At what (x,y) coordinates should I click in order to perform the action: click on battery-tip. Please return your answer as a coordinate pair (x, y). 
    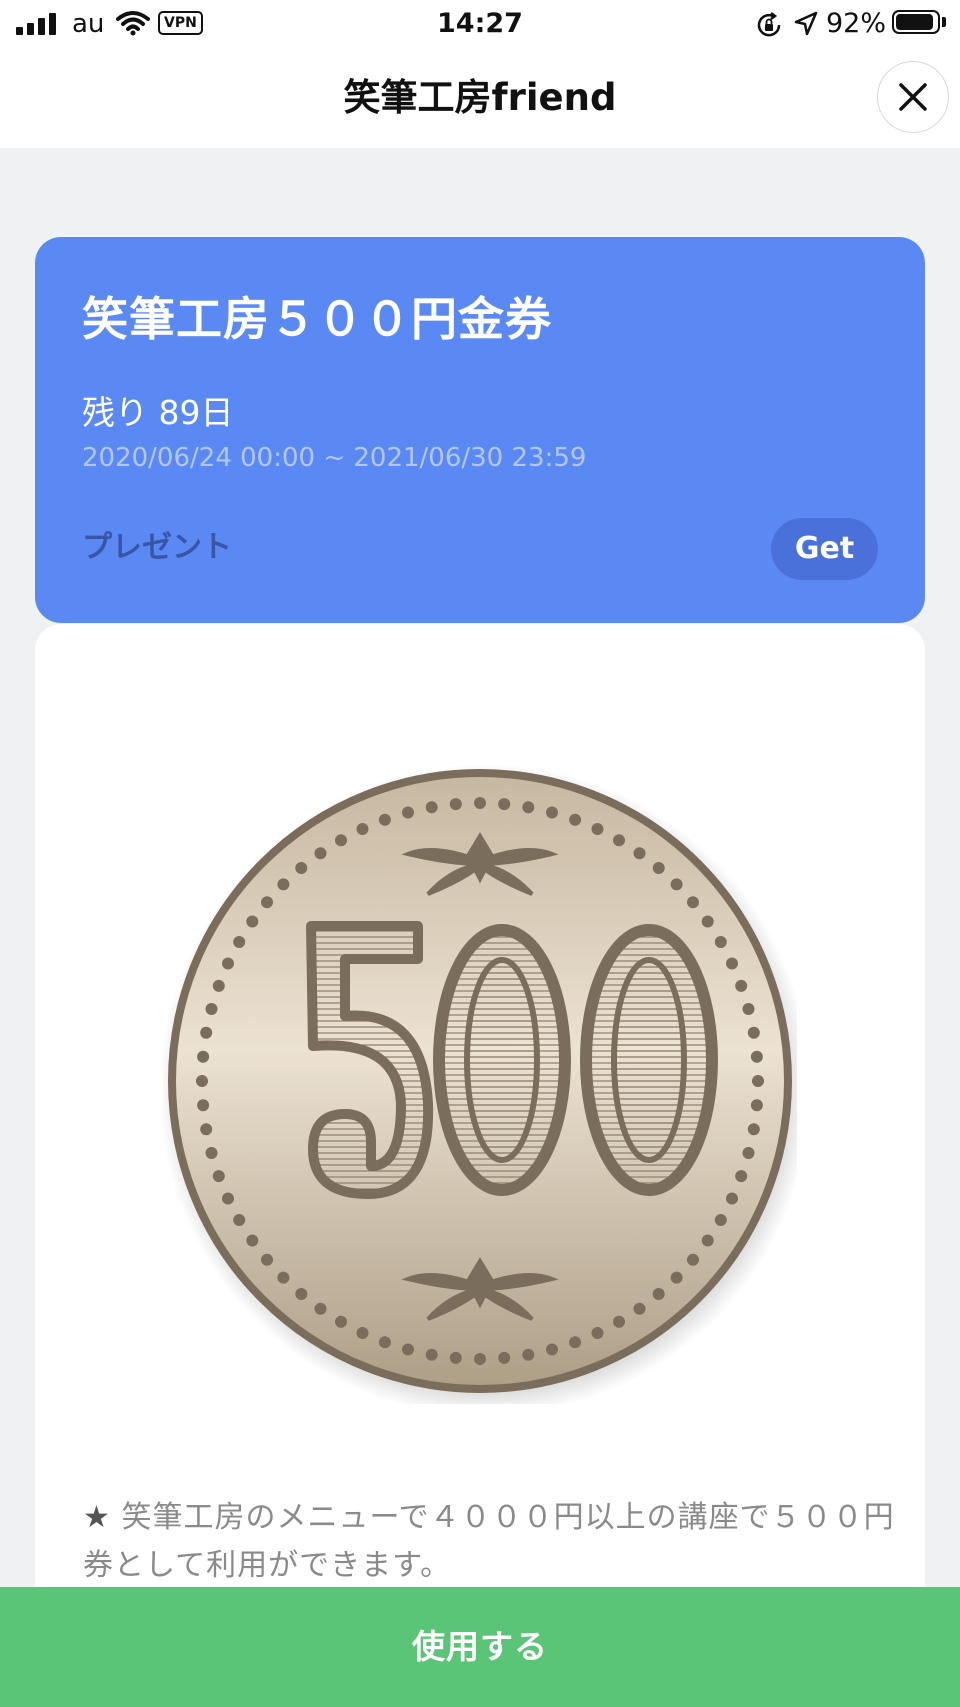
    Looking at the image, I should click on (944, 22).